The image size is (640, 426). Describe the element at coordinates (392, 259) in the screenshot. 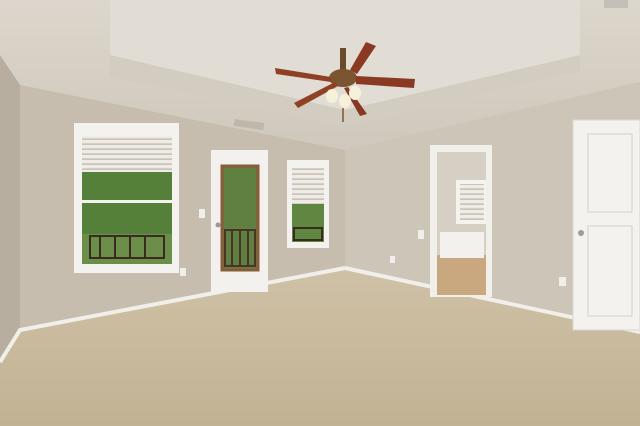

I see `outlet-right` at that location.